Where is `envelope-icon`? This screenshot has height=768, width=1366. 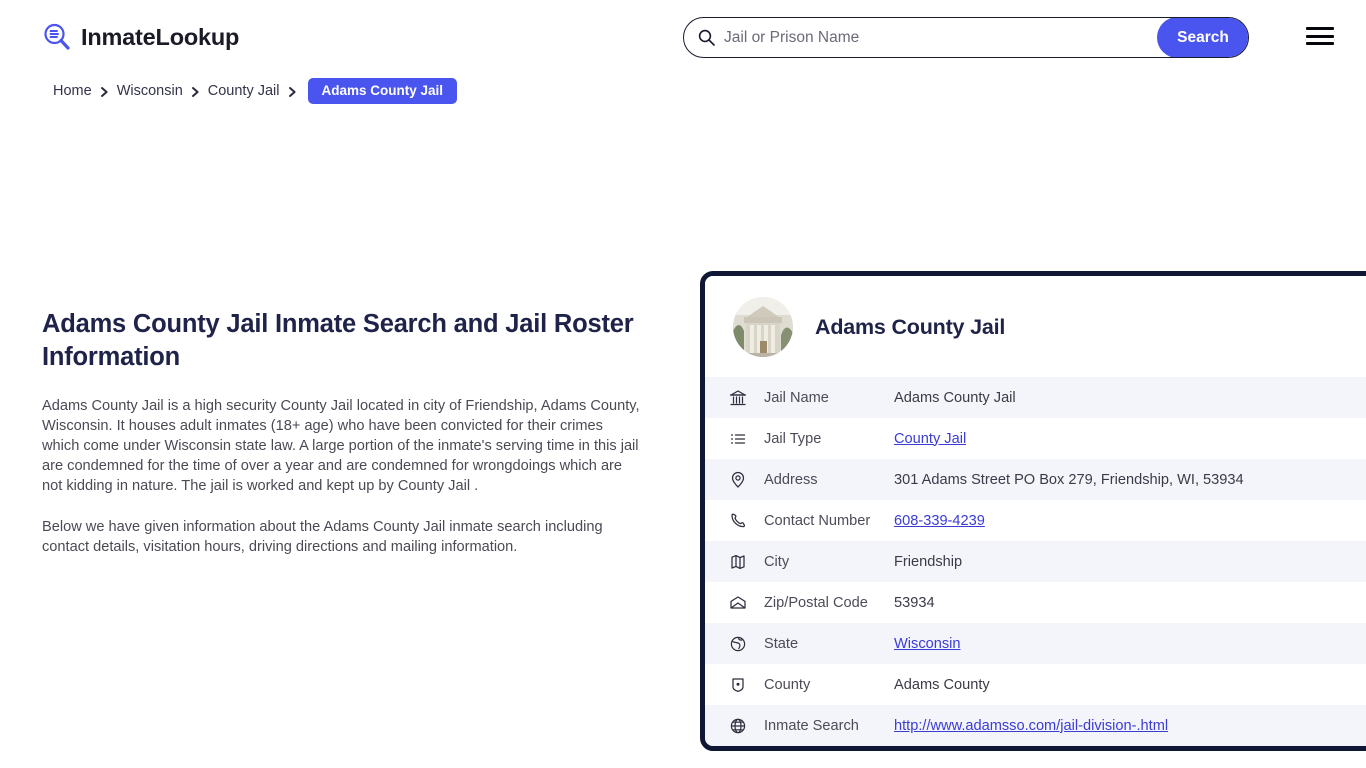 envelope-icon is located at coordinates (738, 603).